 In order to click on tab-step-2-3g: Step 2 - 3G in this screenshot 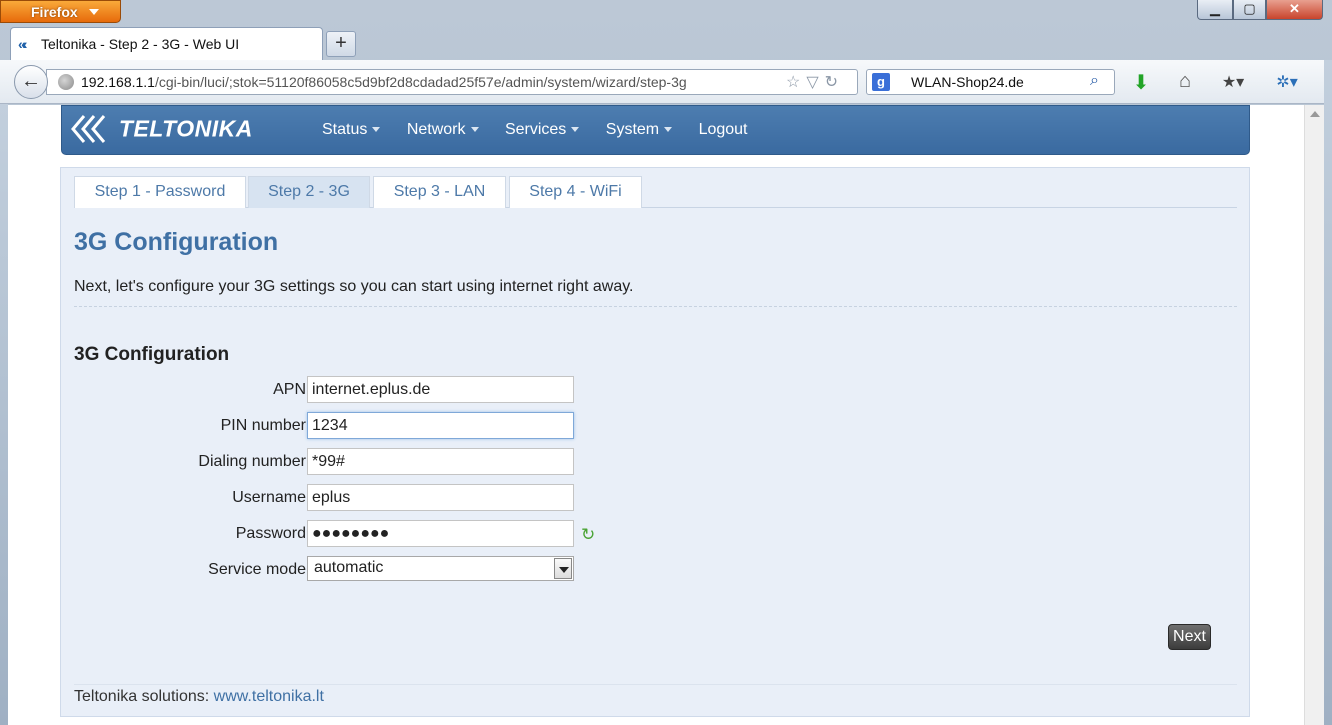, I will do `click(309, 192)`.